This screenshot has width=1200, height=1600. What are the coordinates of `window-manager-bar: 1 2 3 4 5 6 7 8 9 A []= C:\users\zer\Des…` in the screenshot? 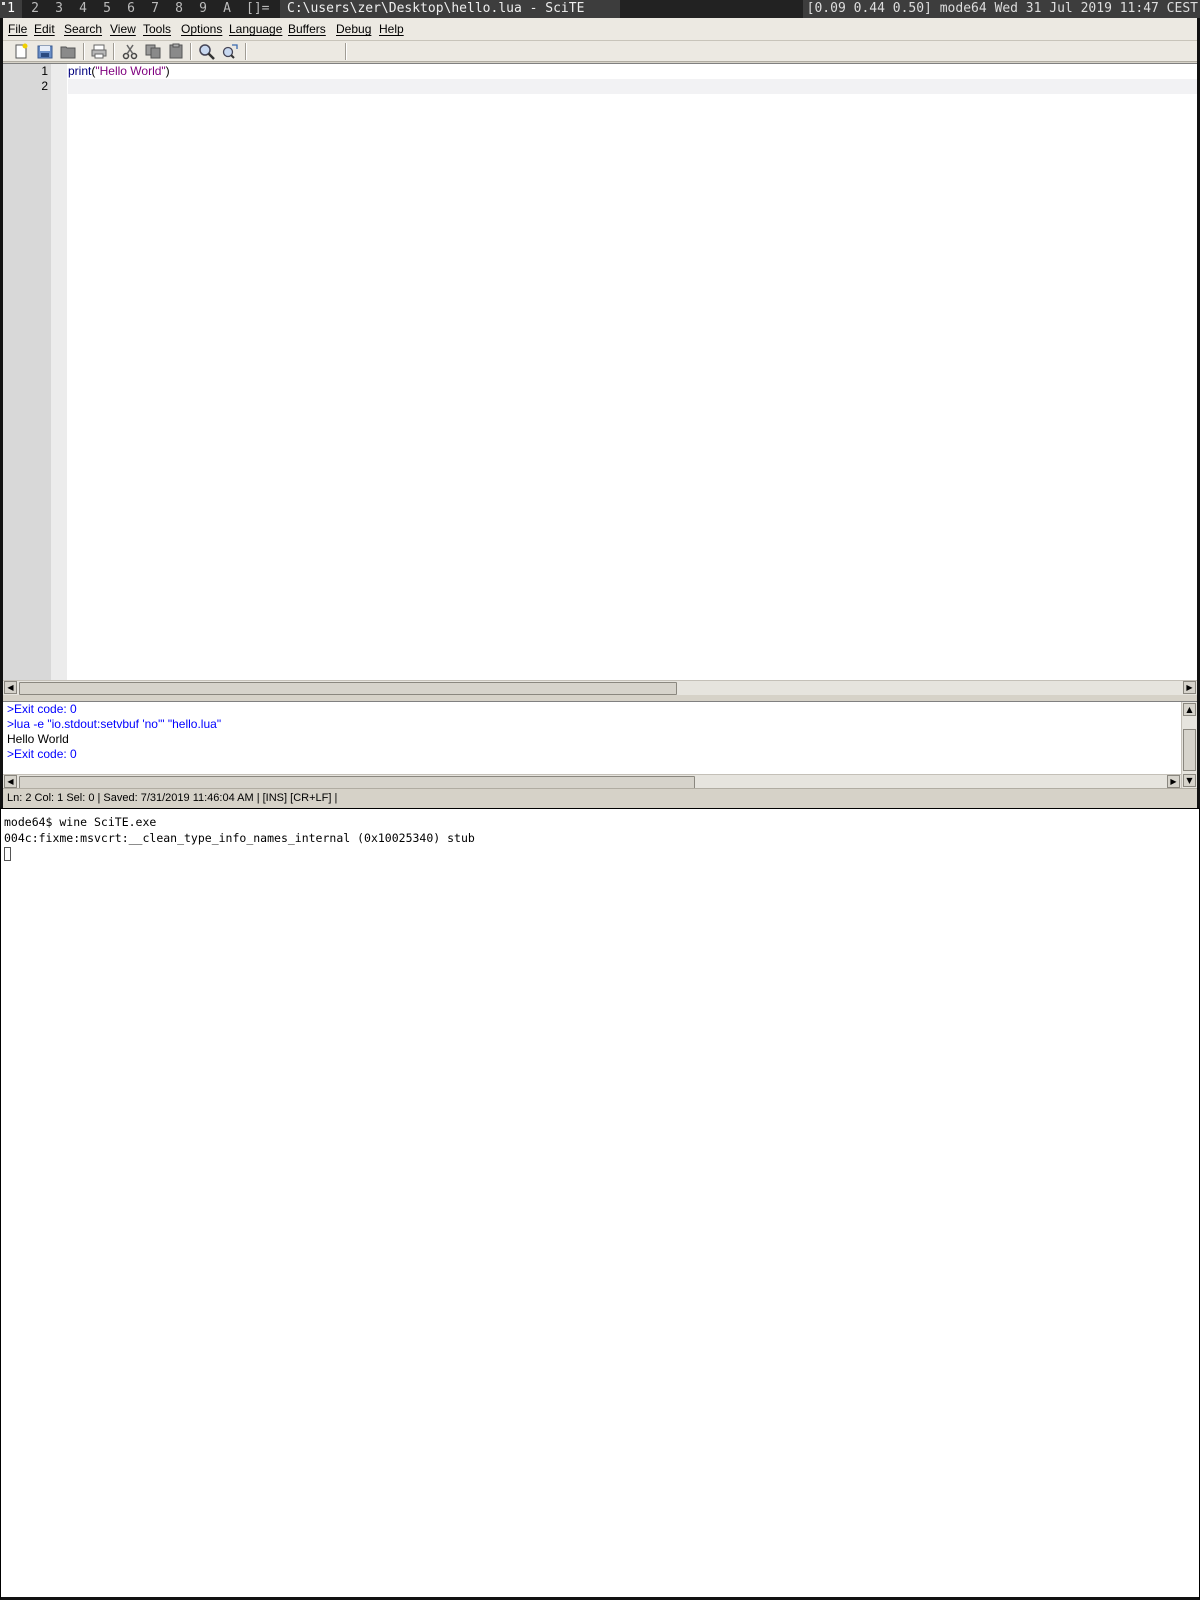 It's located at (600, 9).